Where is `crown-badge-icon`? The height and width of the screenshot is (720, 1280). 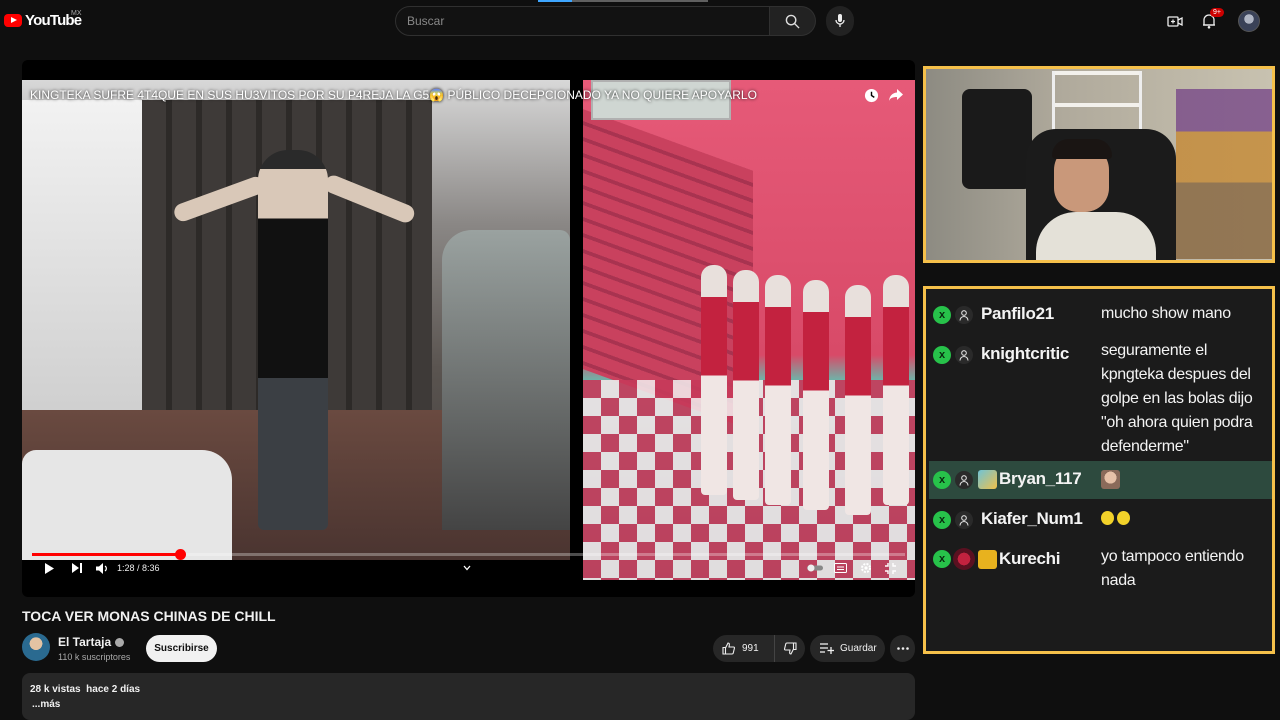 crown-badge-icon is located at coordinates (987, 559).